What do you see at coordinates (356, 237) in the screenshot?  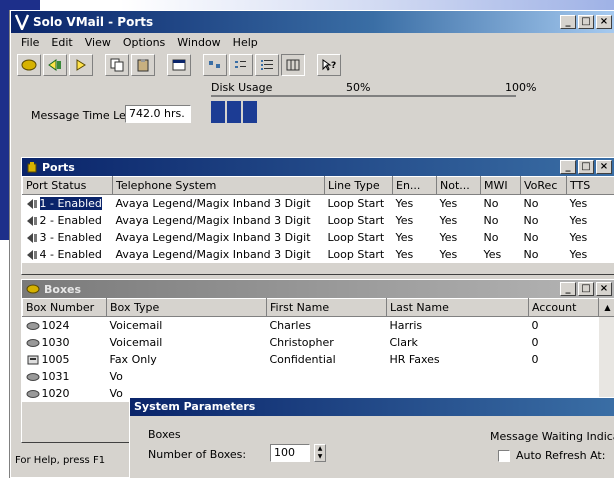 I see `port-cell: Loop Start` at bounding box center [356, 237].